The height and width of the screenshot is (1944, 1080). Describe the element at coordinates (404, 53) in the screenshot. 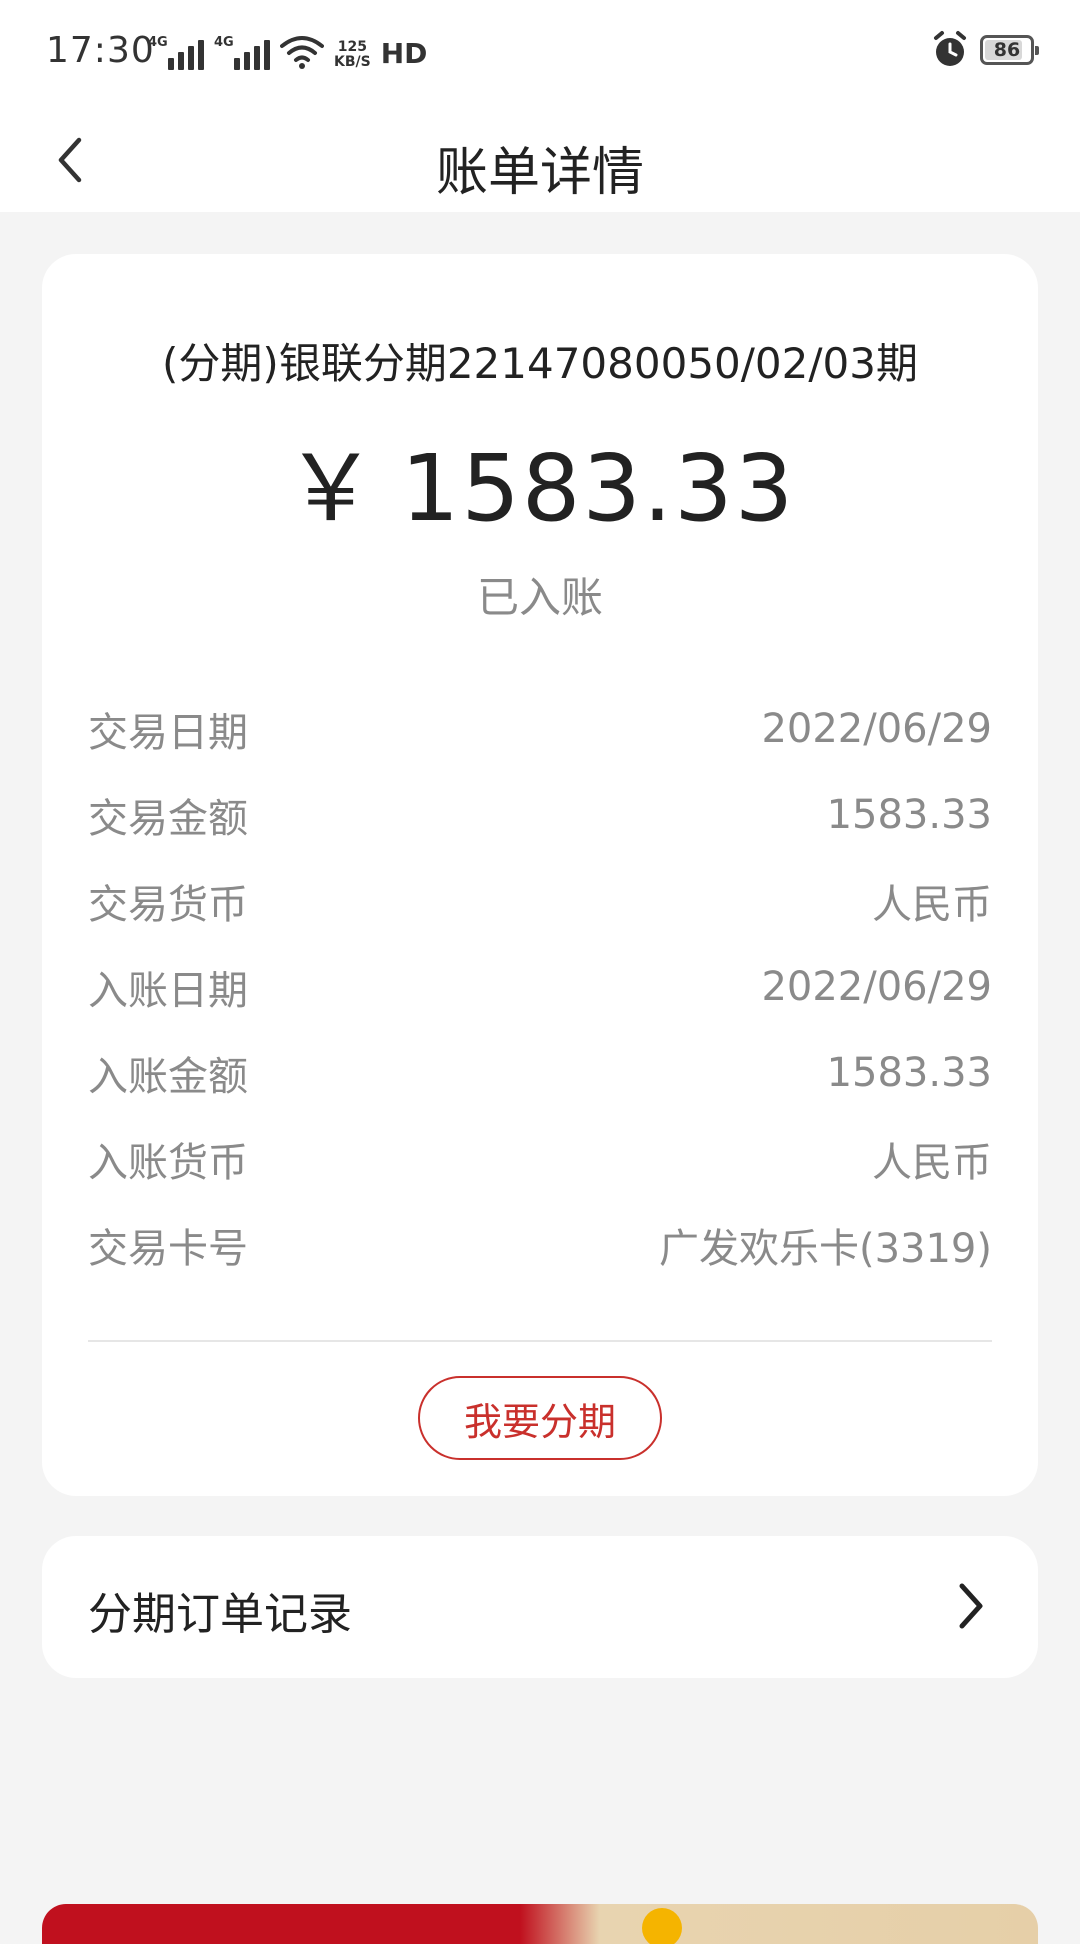

I see `hd-indicator: HD` at that location.